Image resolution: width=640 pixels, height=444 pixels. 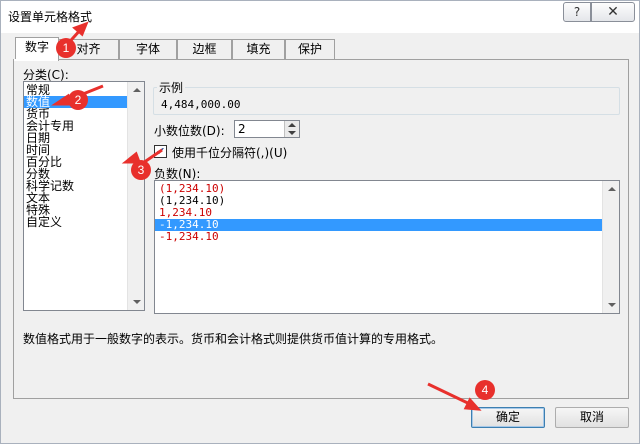 What do you see at coordinates (387, 213) in the screenshot?
I see `negative-format-item: 1,234.10` at bounding box center [387, 213].